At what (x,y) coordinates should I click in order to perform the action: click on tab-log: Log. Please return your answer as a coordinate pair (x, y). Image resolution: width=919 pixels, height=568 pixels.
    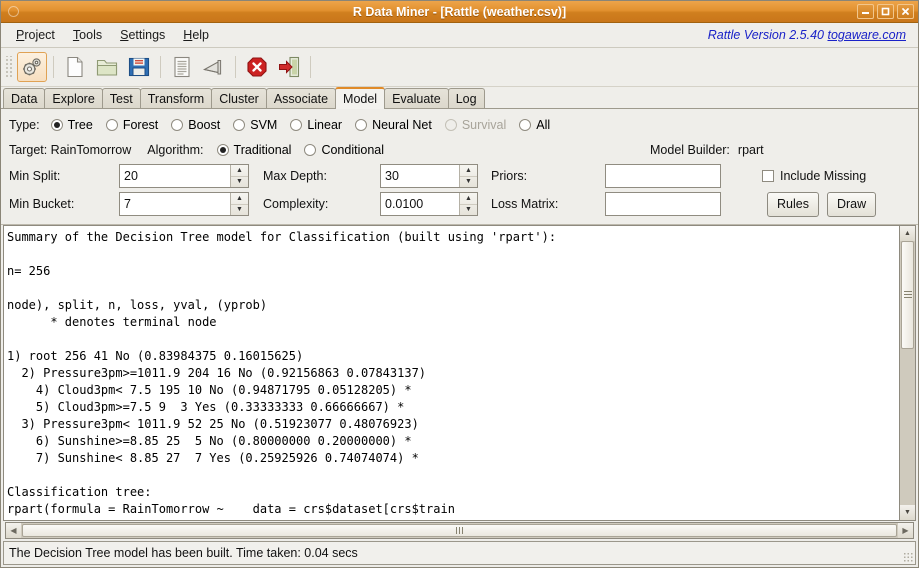
    Looking at the image, I should click on (466, 98).